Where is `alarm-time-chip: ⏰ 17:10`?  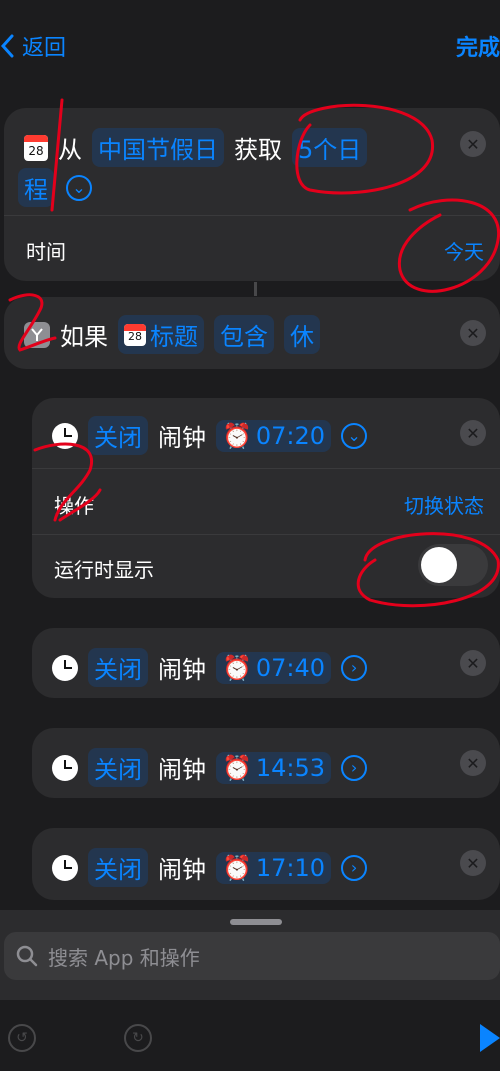
alarm-time-chip: ⏰ 17:10 is located at coordinates (274, 867).